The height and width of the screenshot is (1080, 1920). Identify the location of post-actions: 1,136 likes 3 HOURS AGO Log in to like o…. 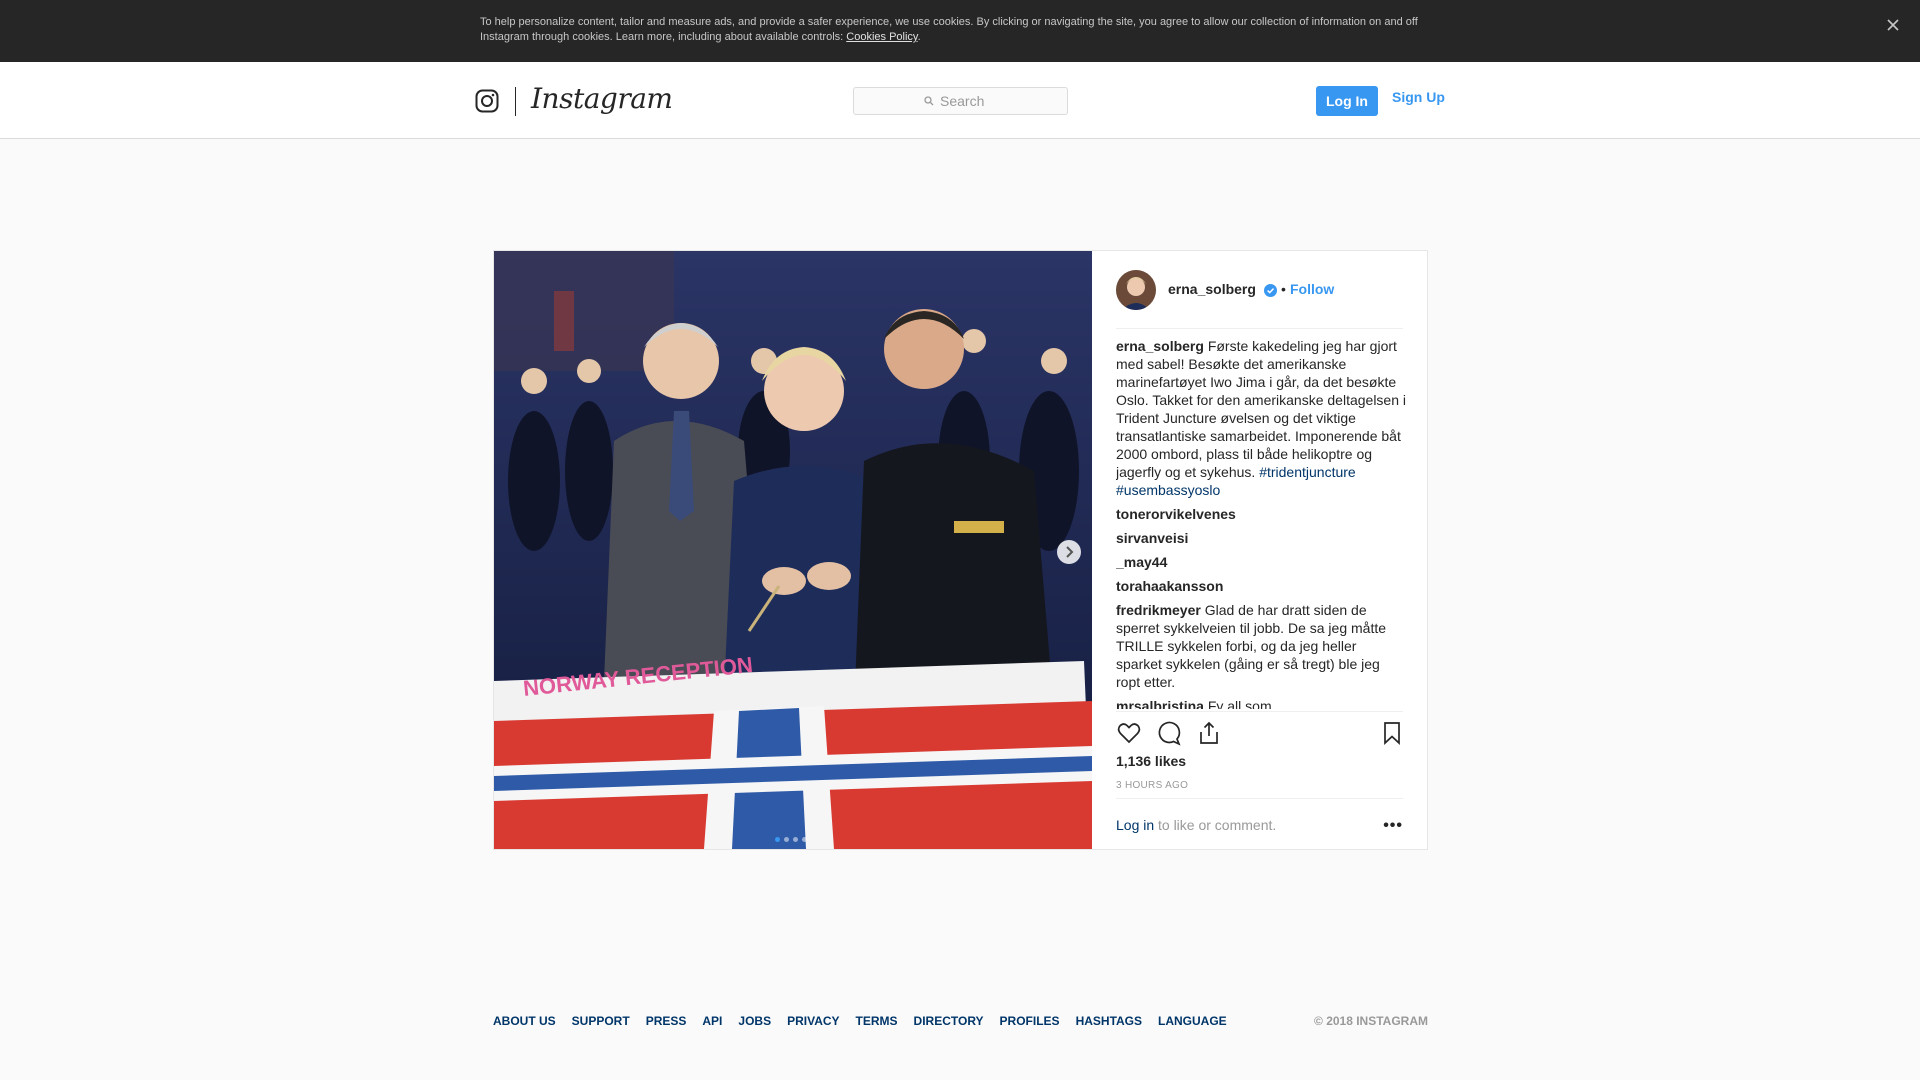
(1259, 786).